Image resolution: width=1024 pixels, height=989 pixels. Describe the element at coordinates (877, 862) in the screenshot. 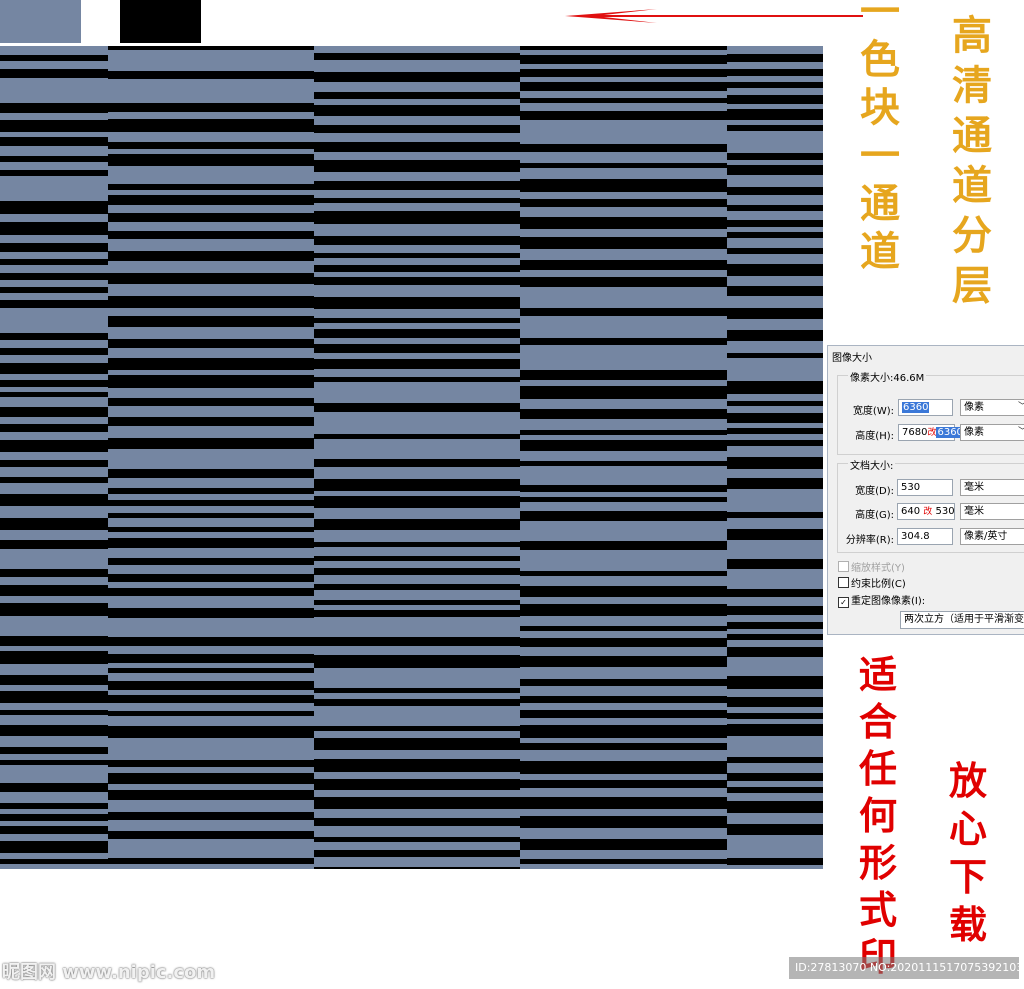

I see `label-fit-char: 形` at that location.